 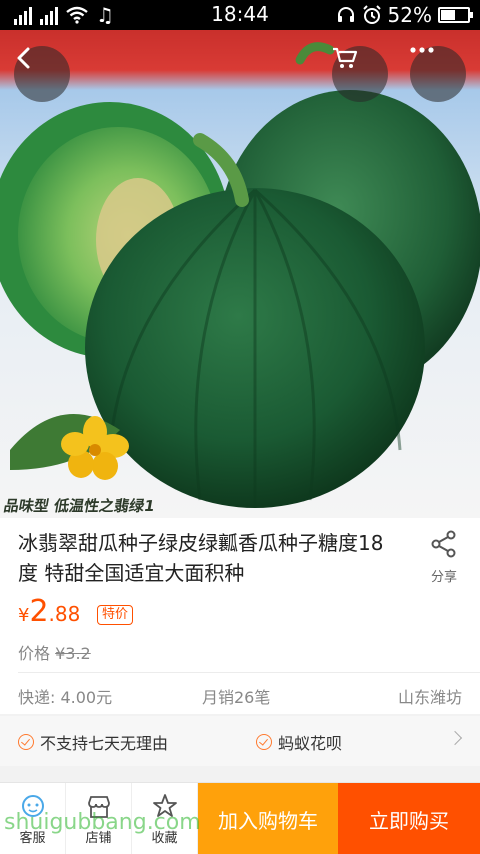 I want to click on shop-button: 店铺, so click(x=99, y=818).